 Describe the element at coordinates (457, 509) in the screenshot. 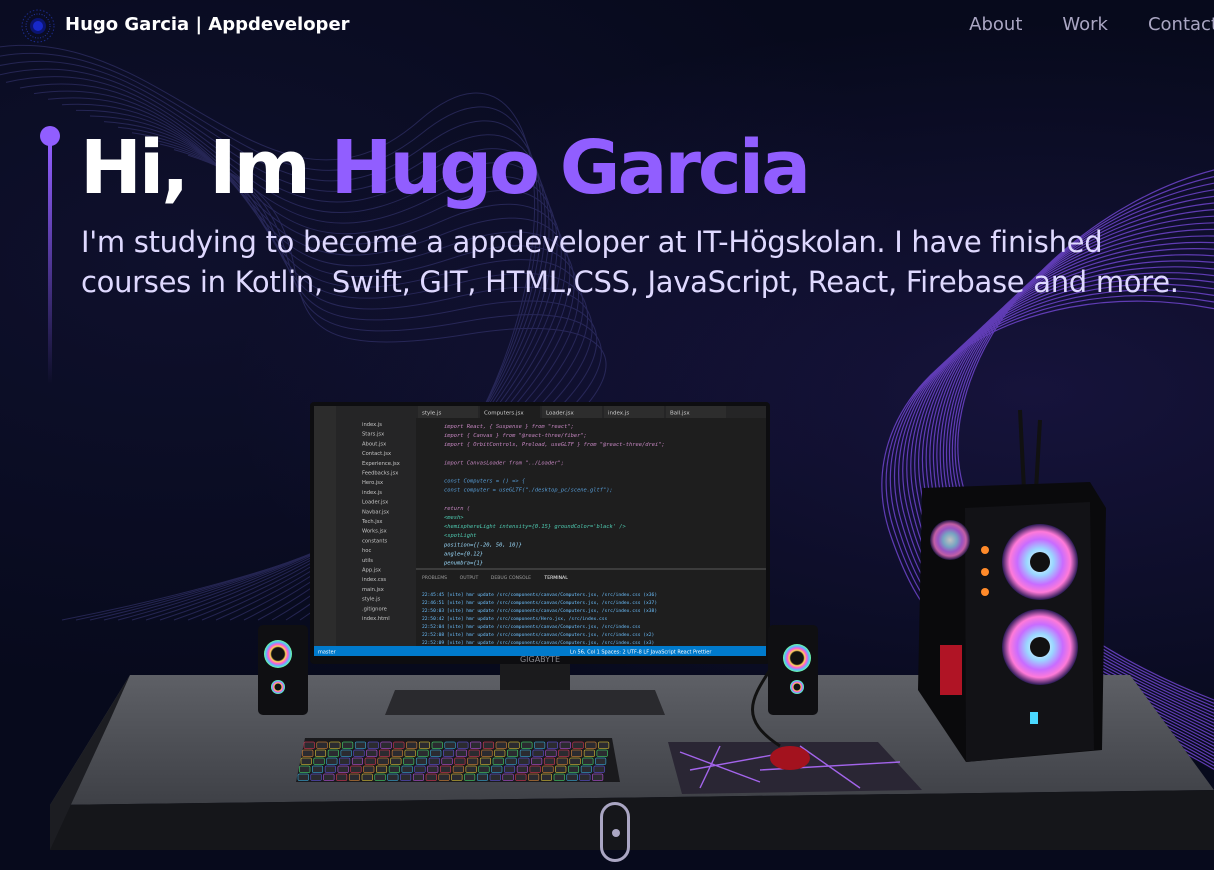

I see `code-line: return (` at that location.